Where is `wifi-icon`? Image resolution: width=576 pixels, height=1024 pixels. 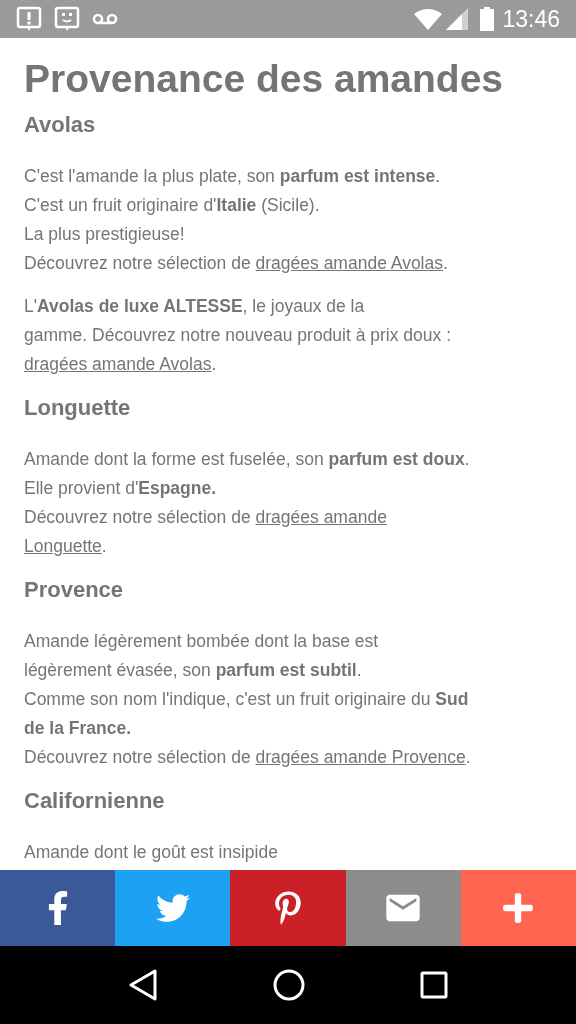
wifi-icon is located at coordinates (428, 19).